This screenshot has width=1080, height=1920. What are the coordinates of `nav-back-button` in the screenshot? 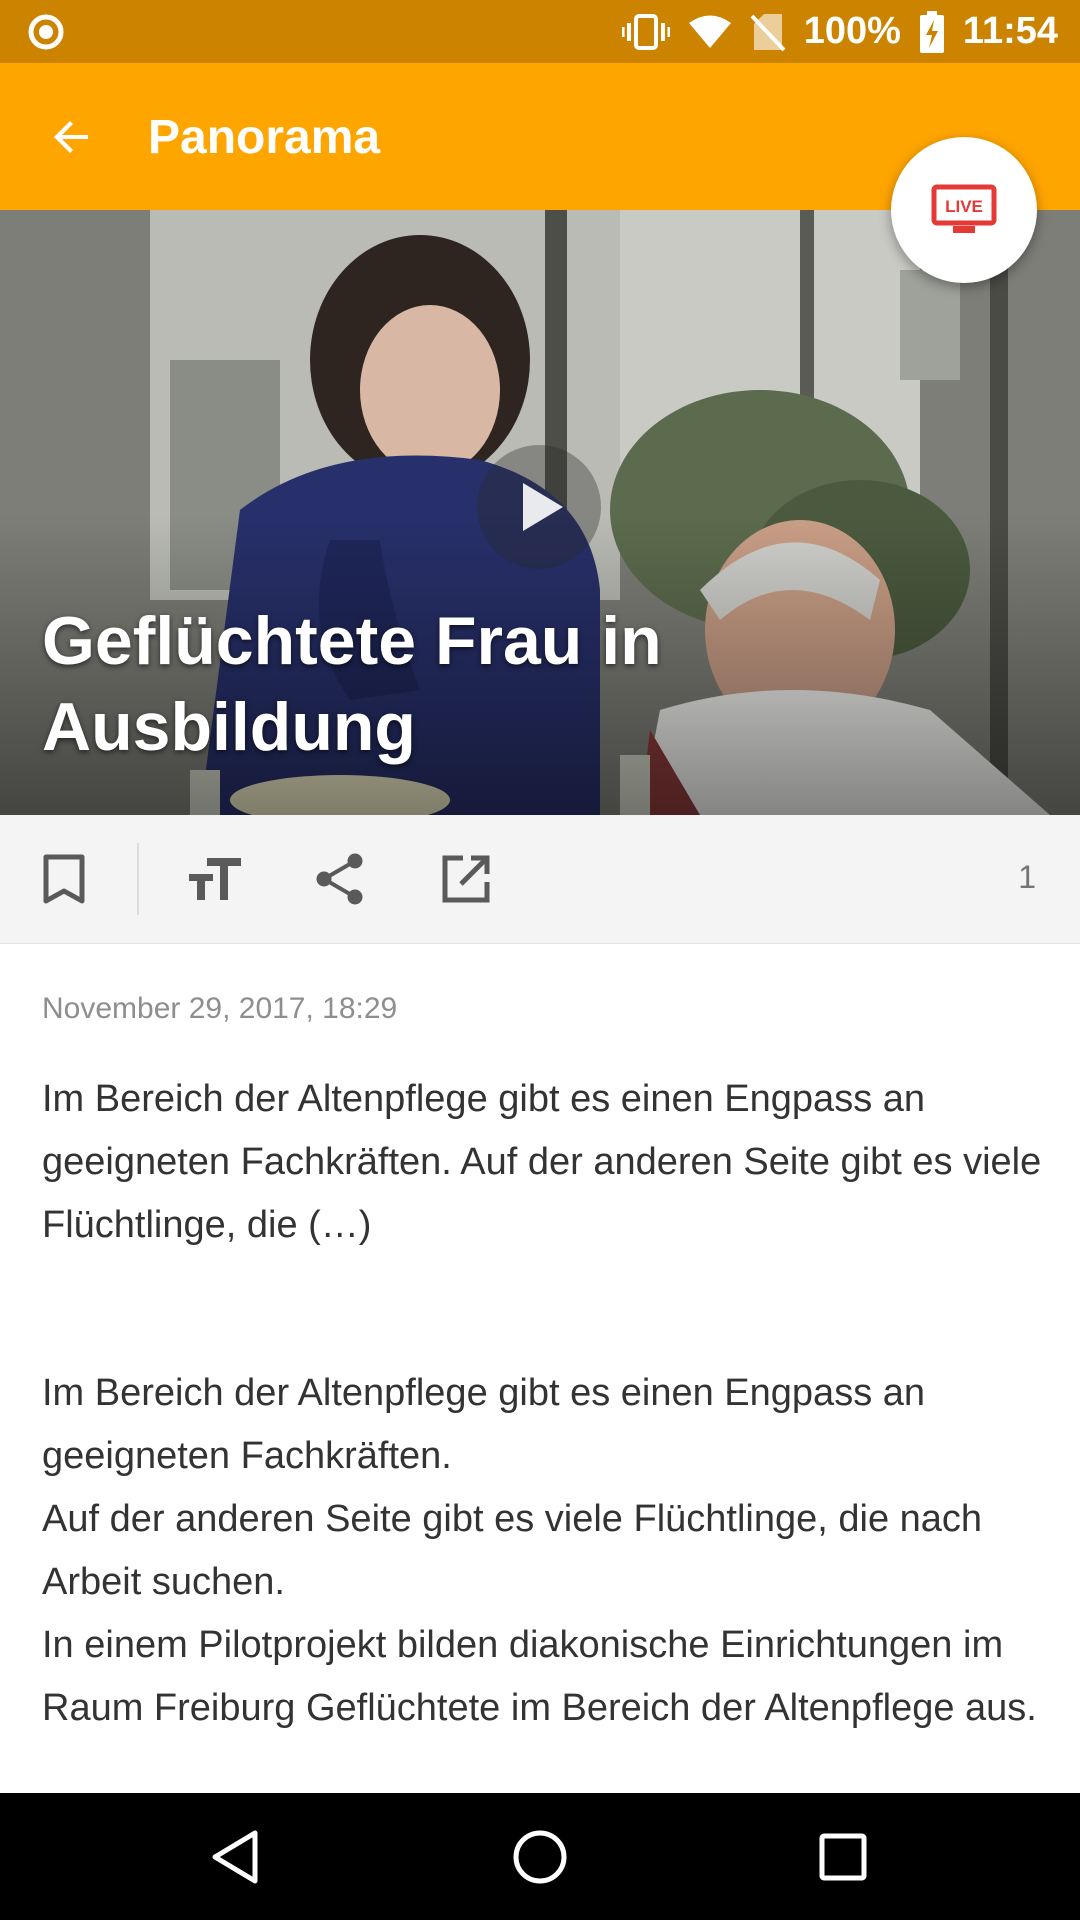 It's located at (235, 1857).